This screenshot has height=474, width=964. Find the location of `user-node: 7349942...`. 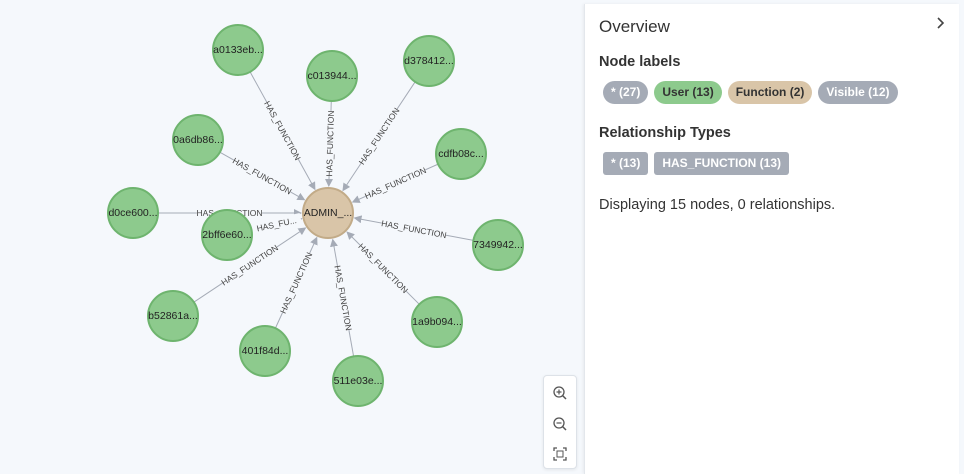

user-node: 7349942... is located at coordinates (498, 245).